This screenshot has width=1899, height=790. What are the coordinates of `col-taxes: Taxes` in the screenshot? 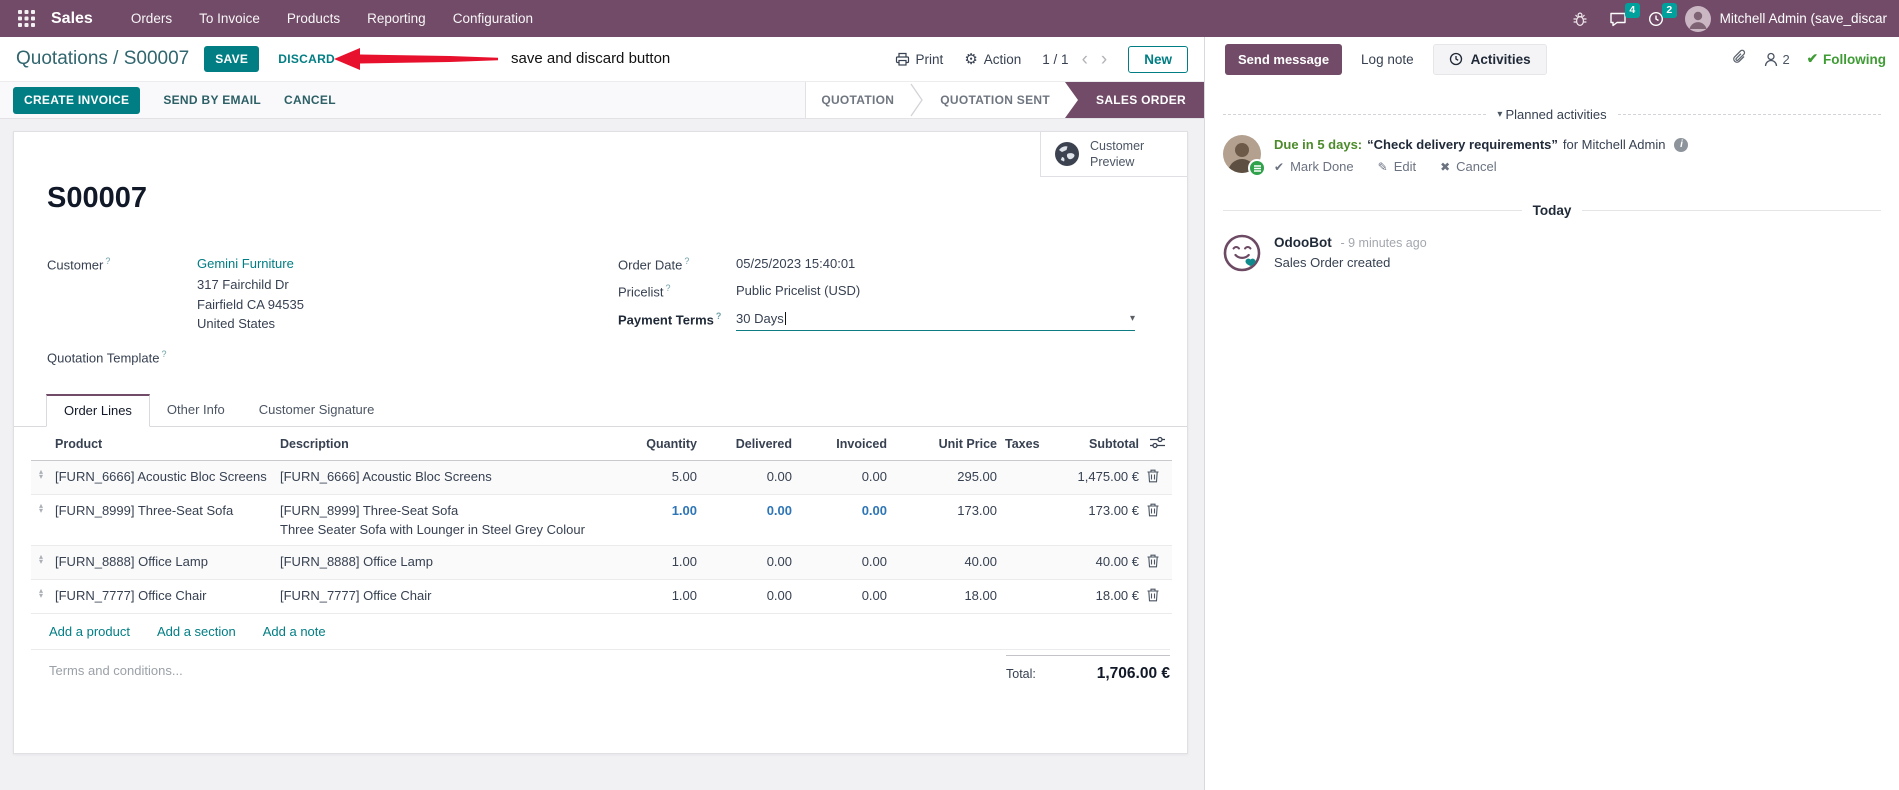 It's located at (1028, 444).